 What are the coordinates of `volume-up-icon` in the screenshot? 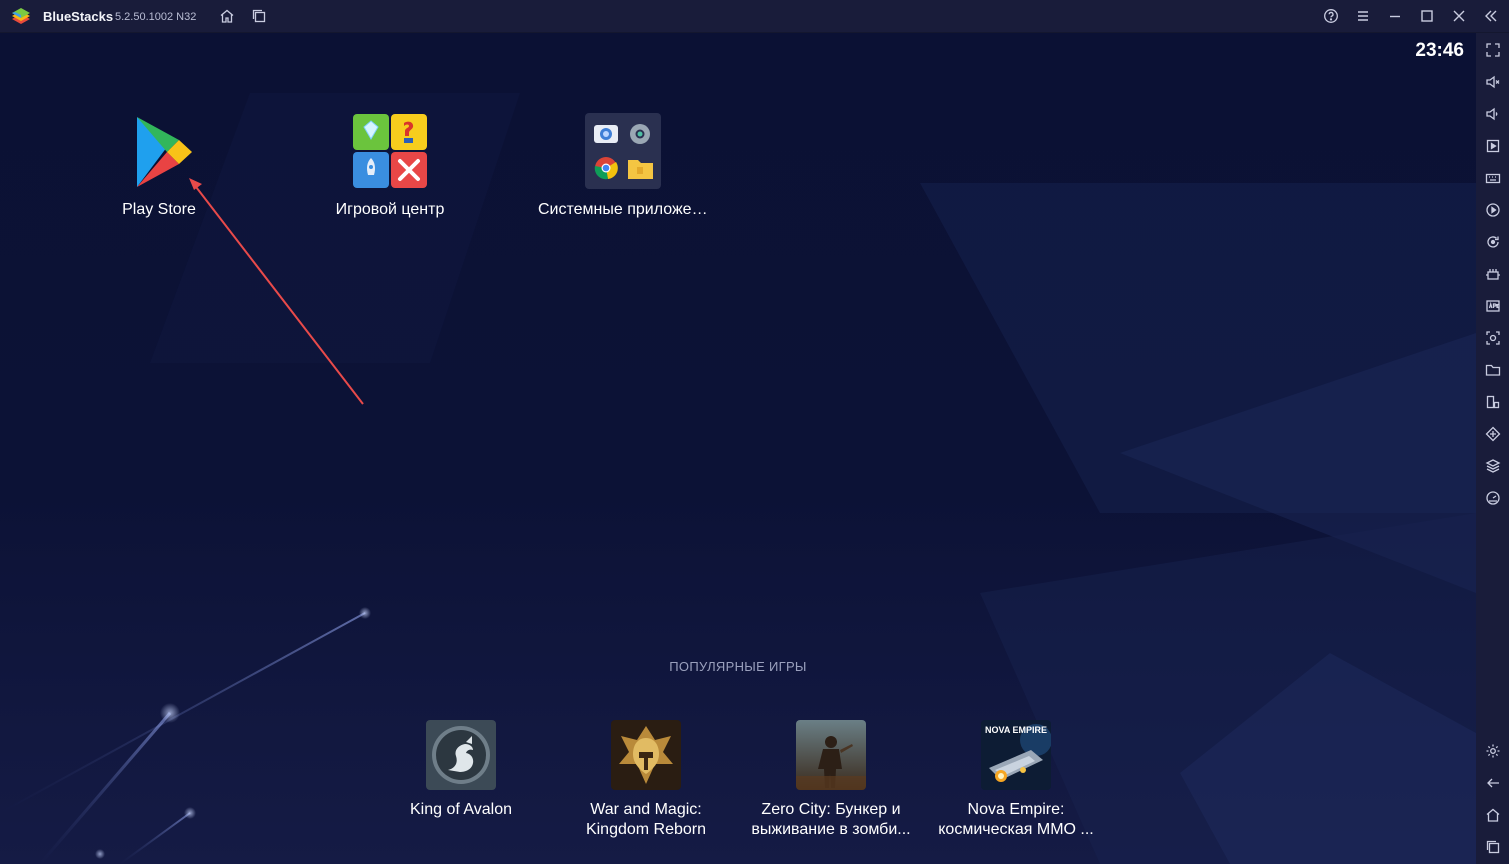 It's located at (1492, 81).